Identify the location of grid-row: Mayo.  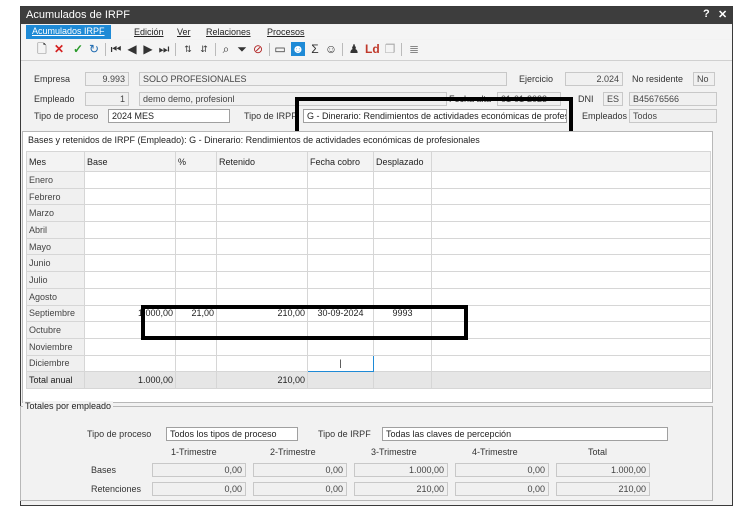
(368, 246).